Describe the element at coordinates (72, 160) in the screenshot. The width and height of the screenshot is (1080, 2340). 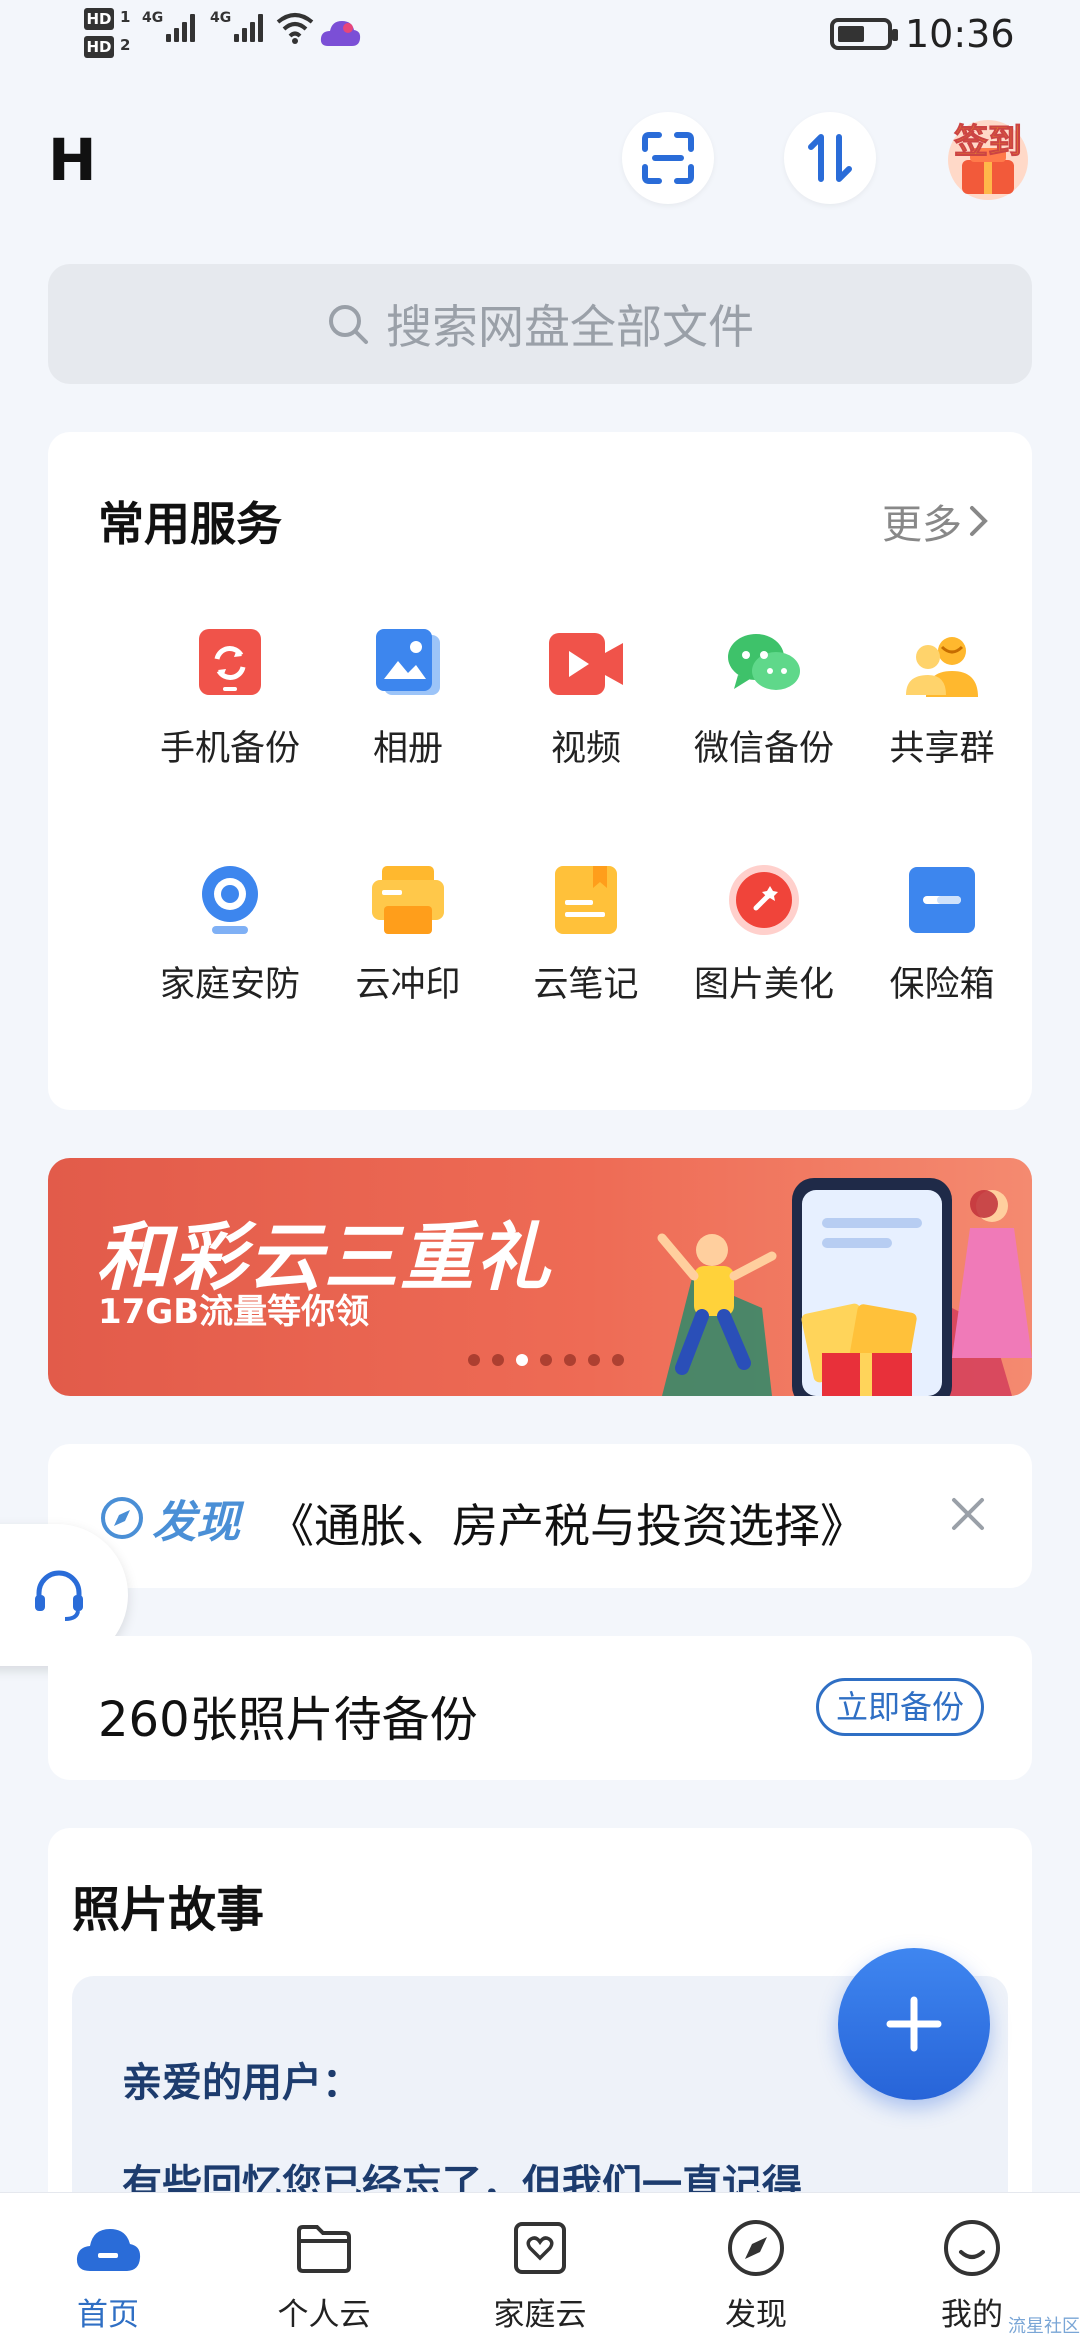
I see `user-initial: H` at that location.